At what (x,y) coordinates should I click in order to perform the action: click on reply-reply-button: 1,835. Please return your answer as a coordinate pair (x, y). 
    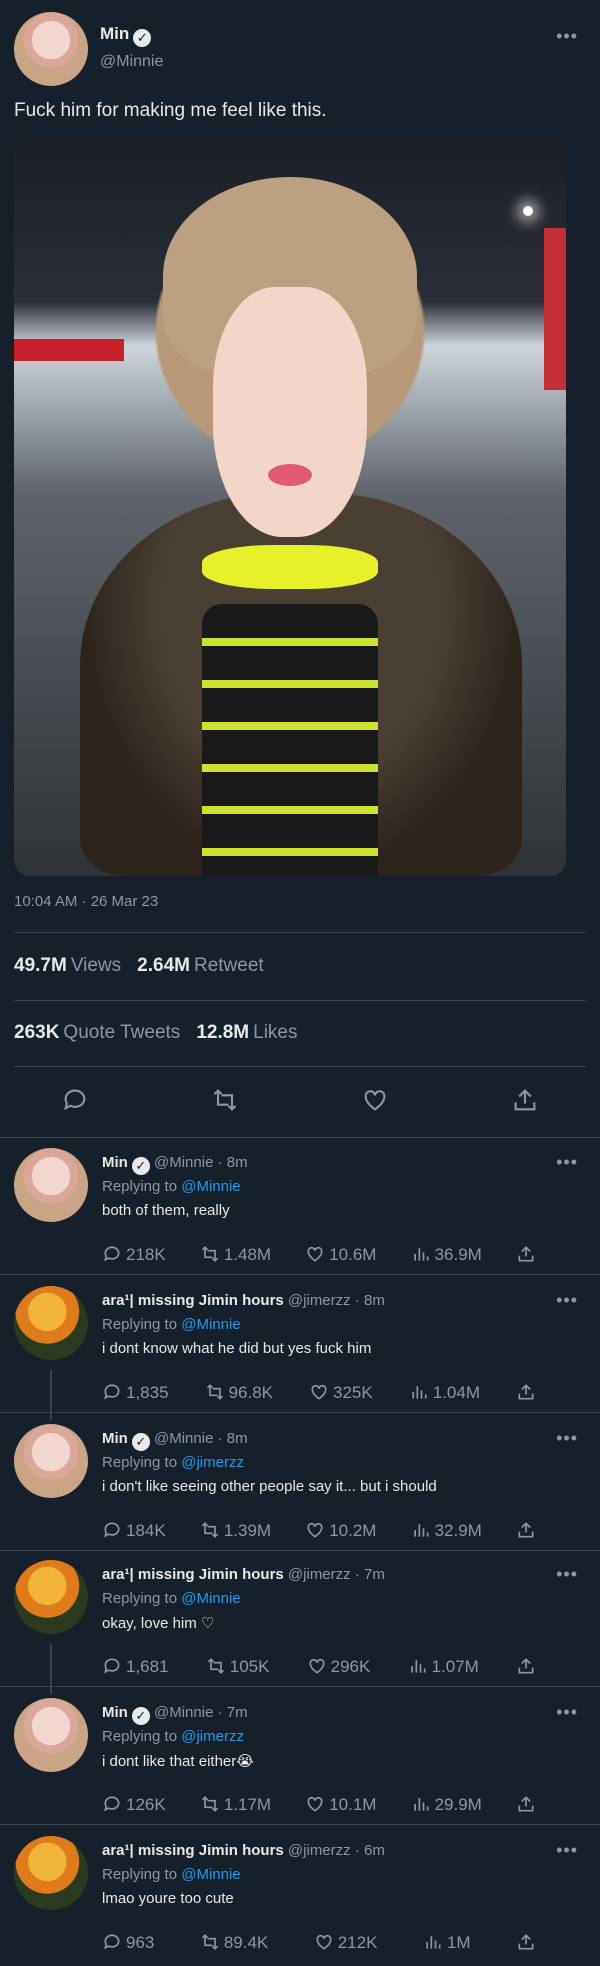
    Looking at the image, I should click on (135, 1392).